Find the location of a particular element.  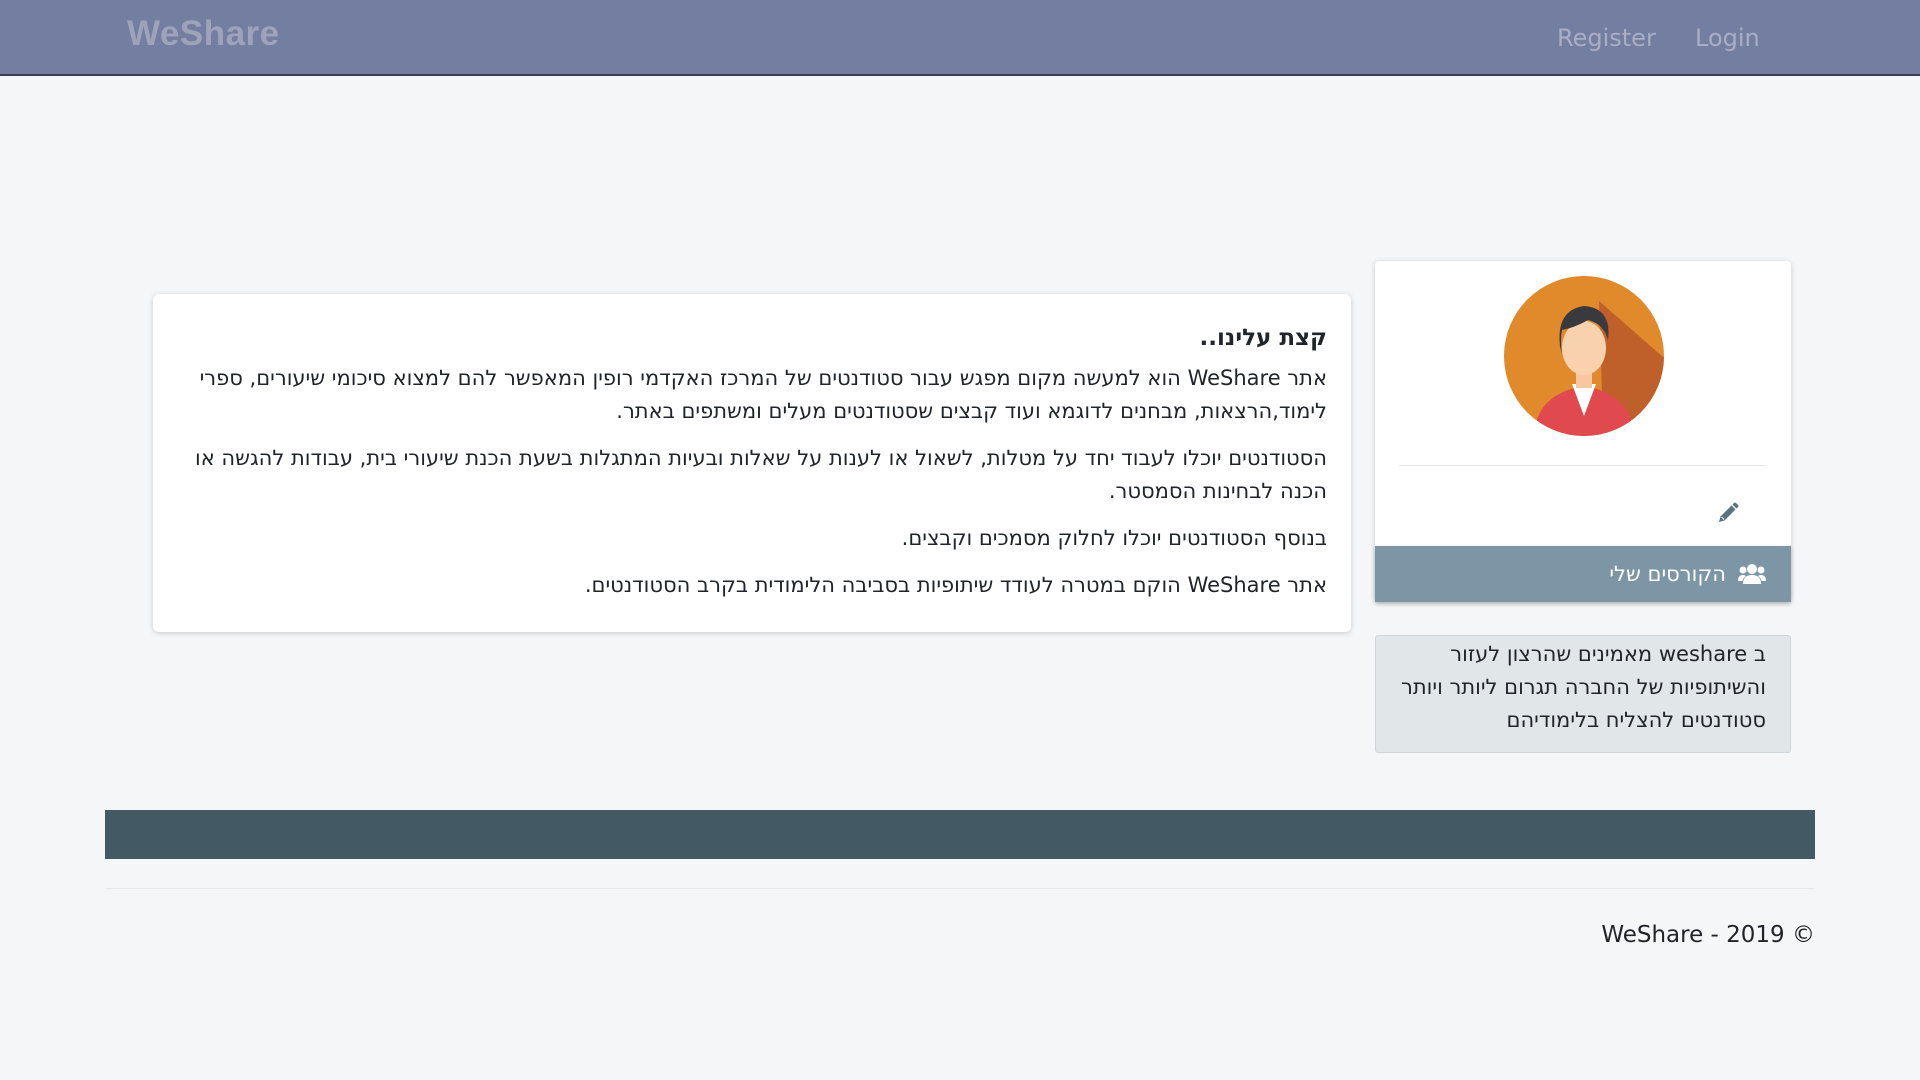

copyright-text: WeShare - 2019 © is located at coordinates (1708, 935).